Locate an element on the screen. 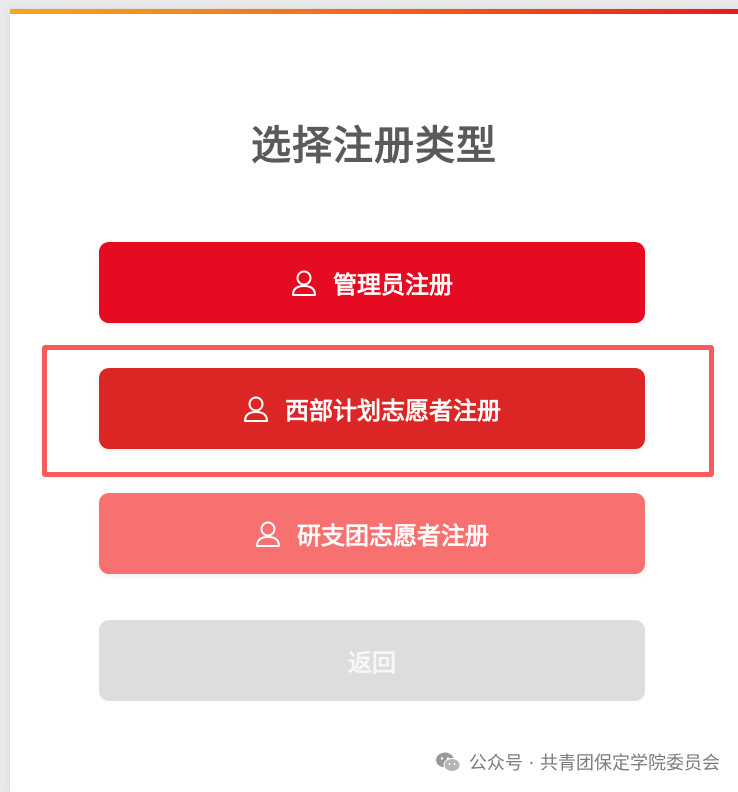 This screenshot has width=738, height=792. western-volunteer-register-button: 西部计划志愿者注册 is located at coordinates (372, 408).